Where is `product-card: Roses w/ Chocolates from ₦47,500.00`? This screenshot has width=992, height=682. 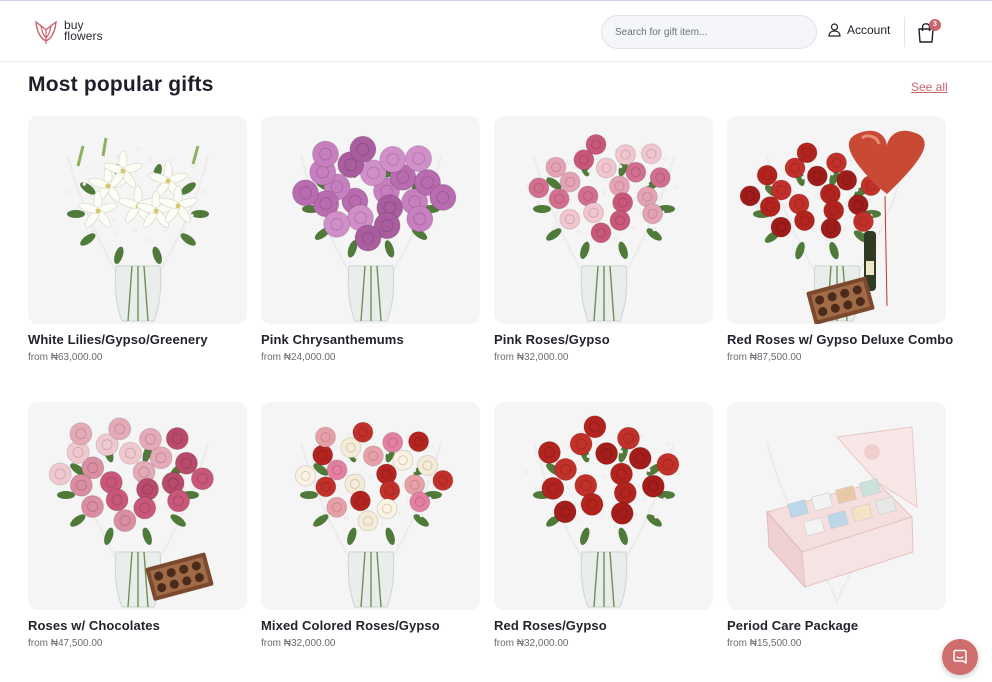 product-card: Roses w/ Chocolates from ₦47,500.00 is located at coordinates (137, 525).